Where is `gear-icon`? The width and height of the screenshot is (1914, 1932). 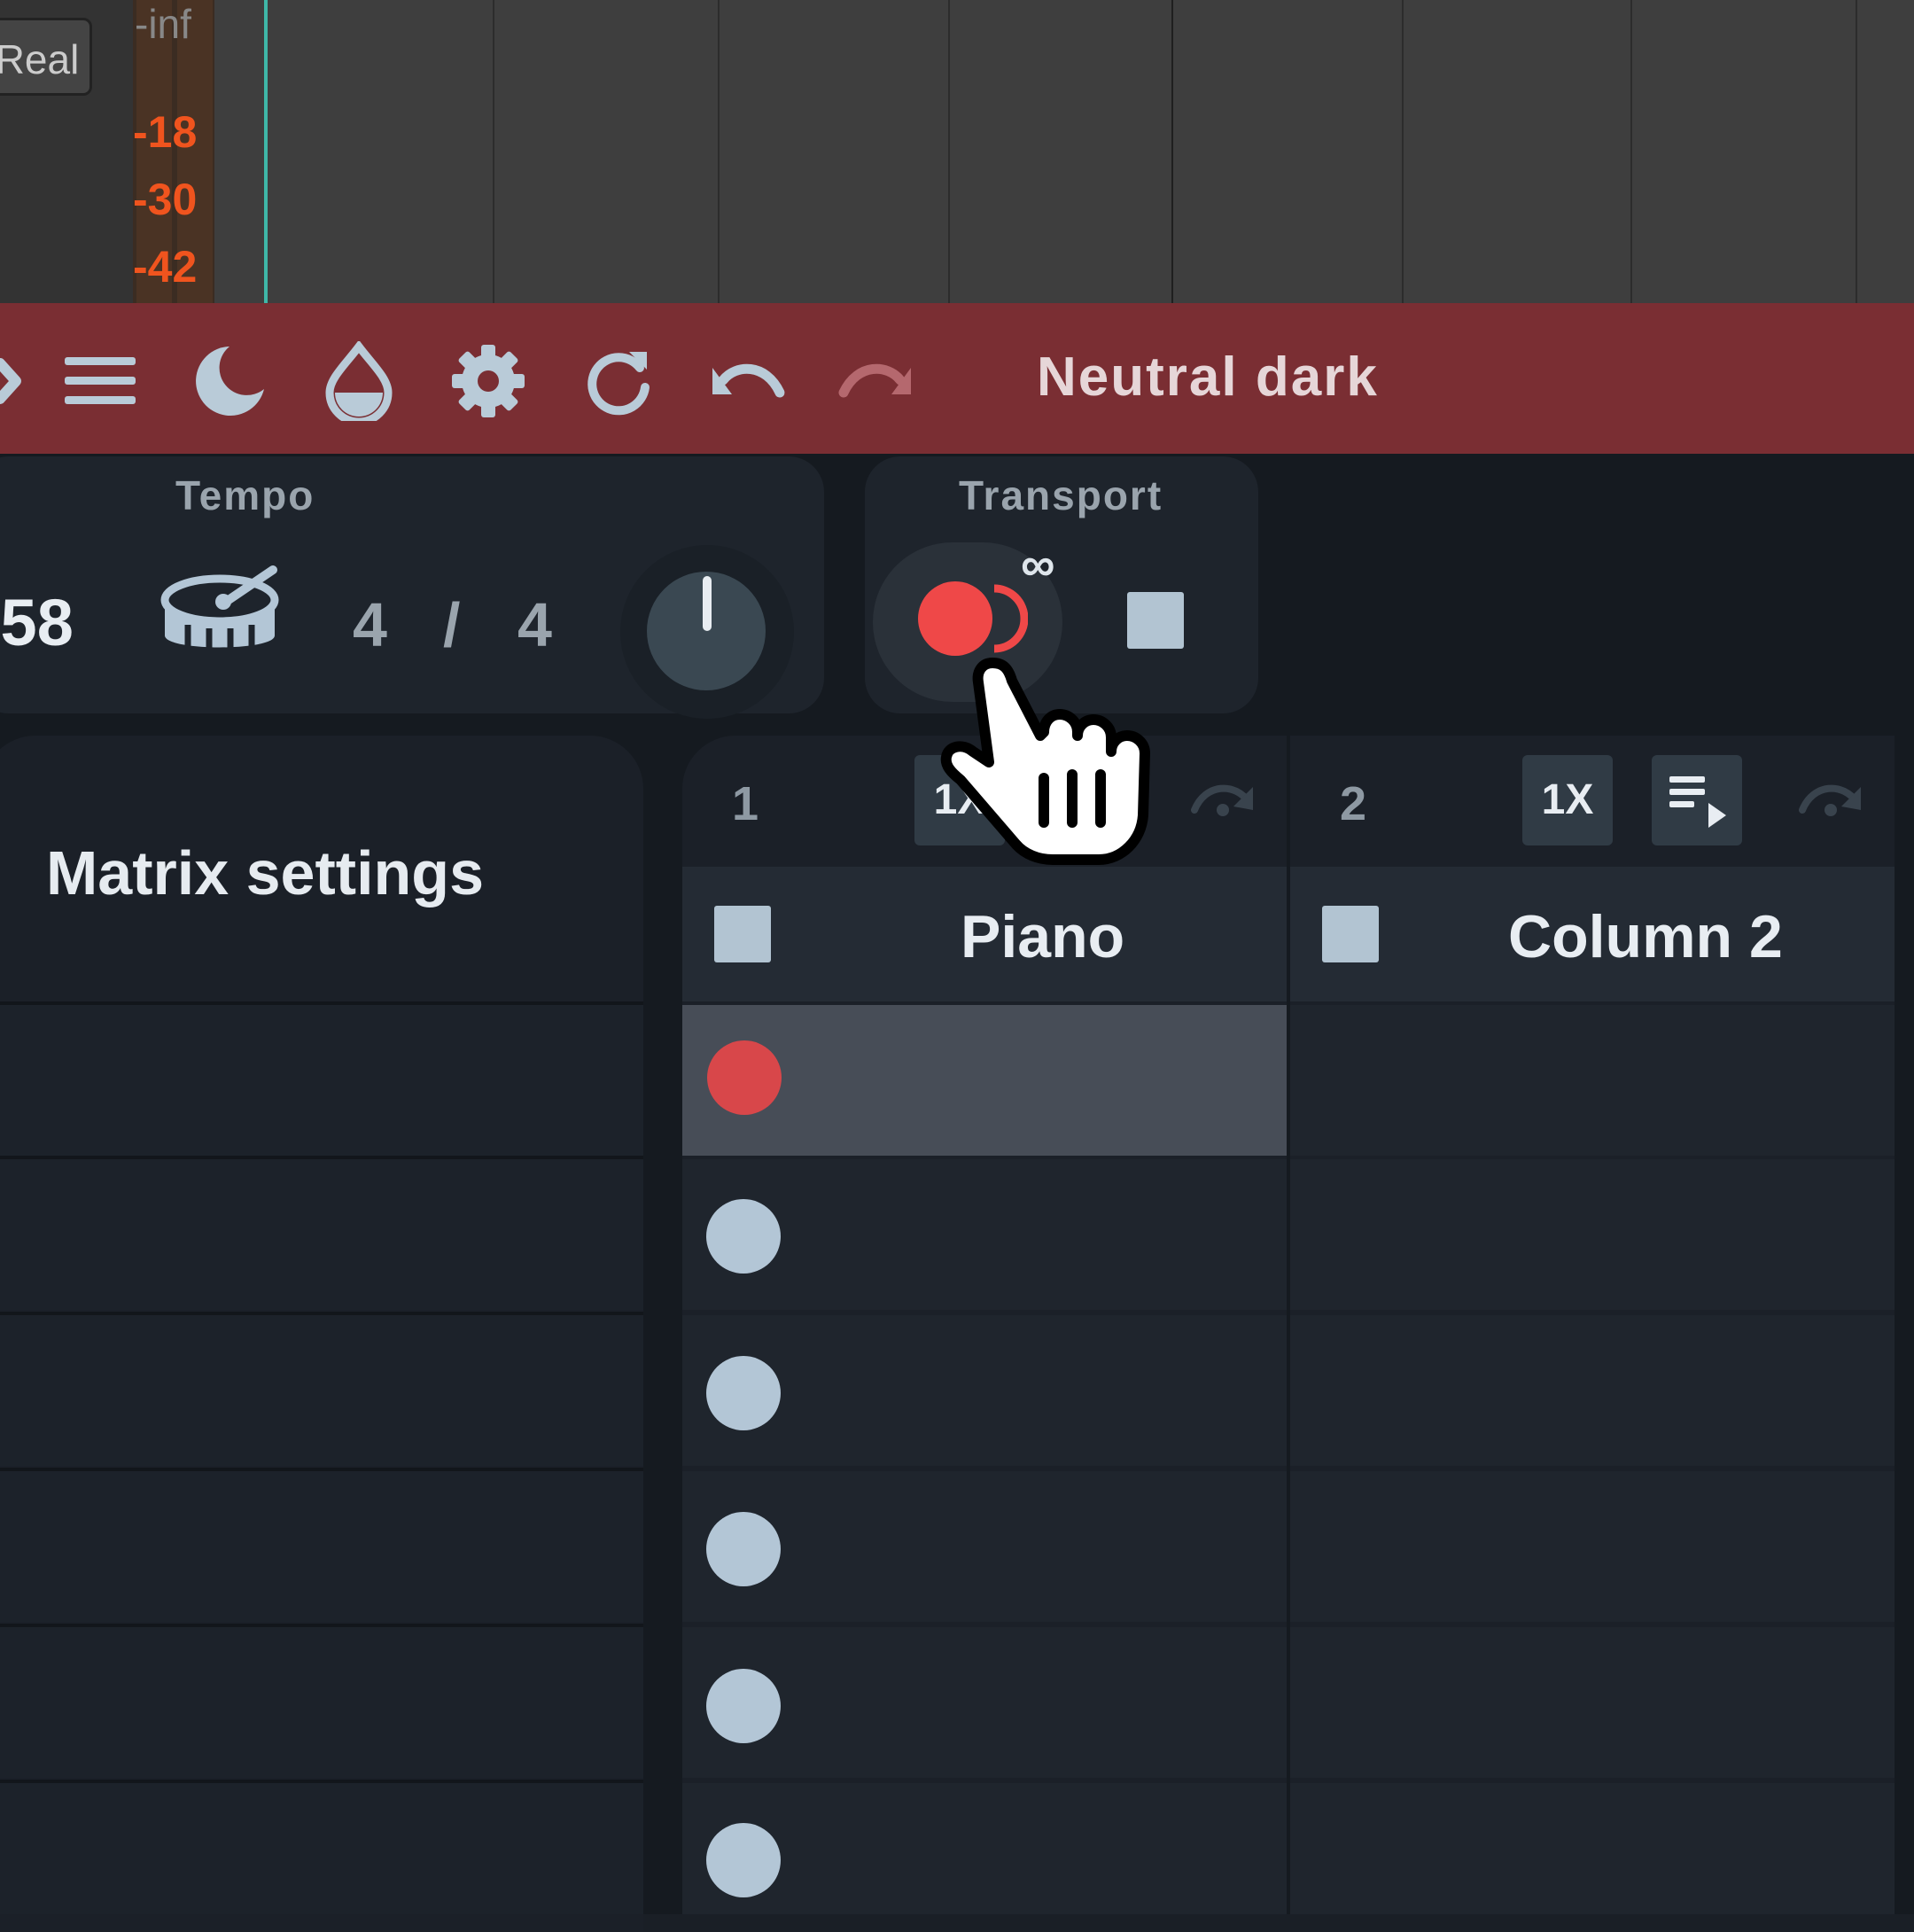
gear-icon is located at coordinates (488, 381).